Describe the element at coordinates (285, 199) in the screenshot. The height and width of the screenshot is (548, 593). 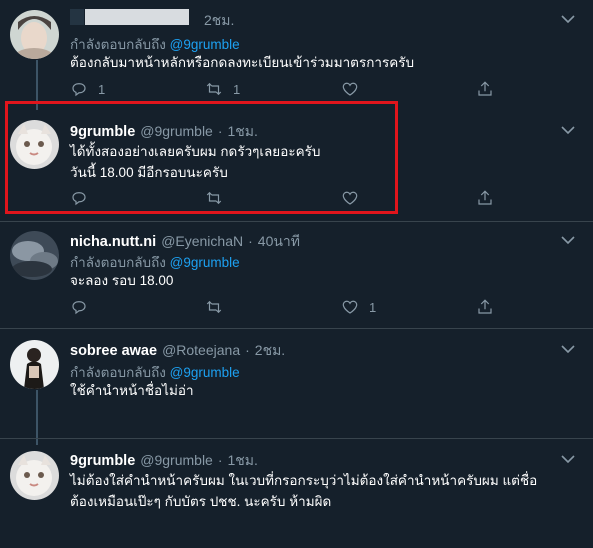
I see `action-bar` at that location.